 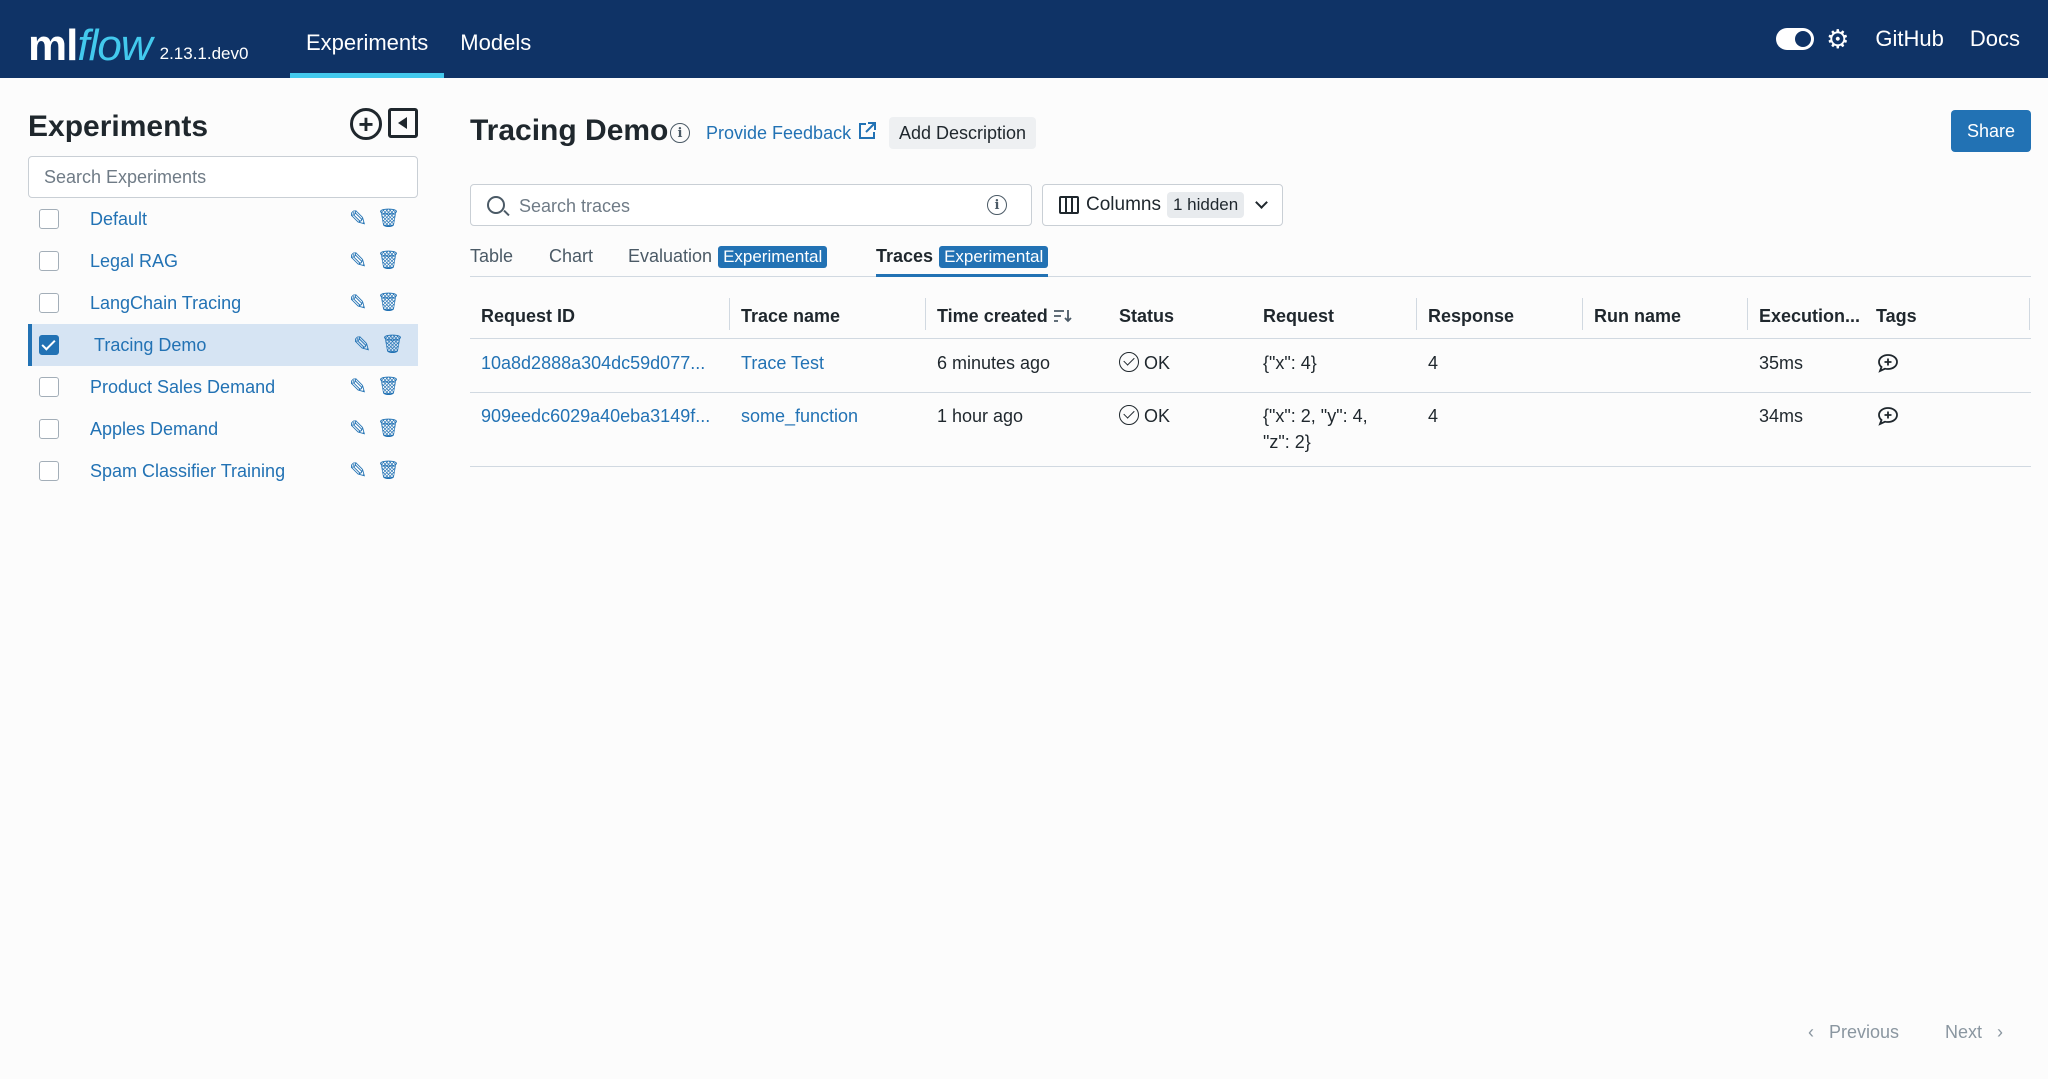 What do you see at coordinates (1471, 317) in the screenshot?
I see `col-response: Response` at bounding box center [1471, 317].